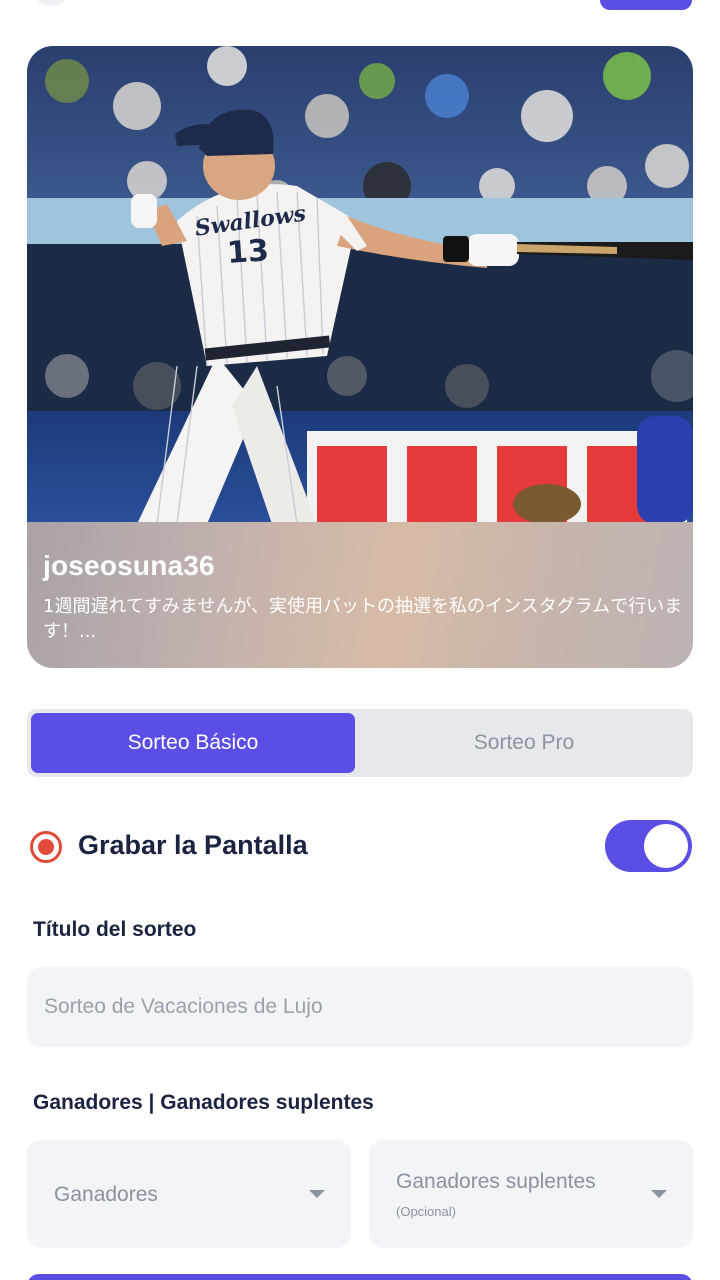 This screenshot has height=1280, width=720. I want to click on winners-select: Ganadores, so click(189, 1194).